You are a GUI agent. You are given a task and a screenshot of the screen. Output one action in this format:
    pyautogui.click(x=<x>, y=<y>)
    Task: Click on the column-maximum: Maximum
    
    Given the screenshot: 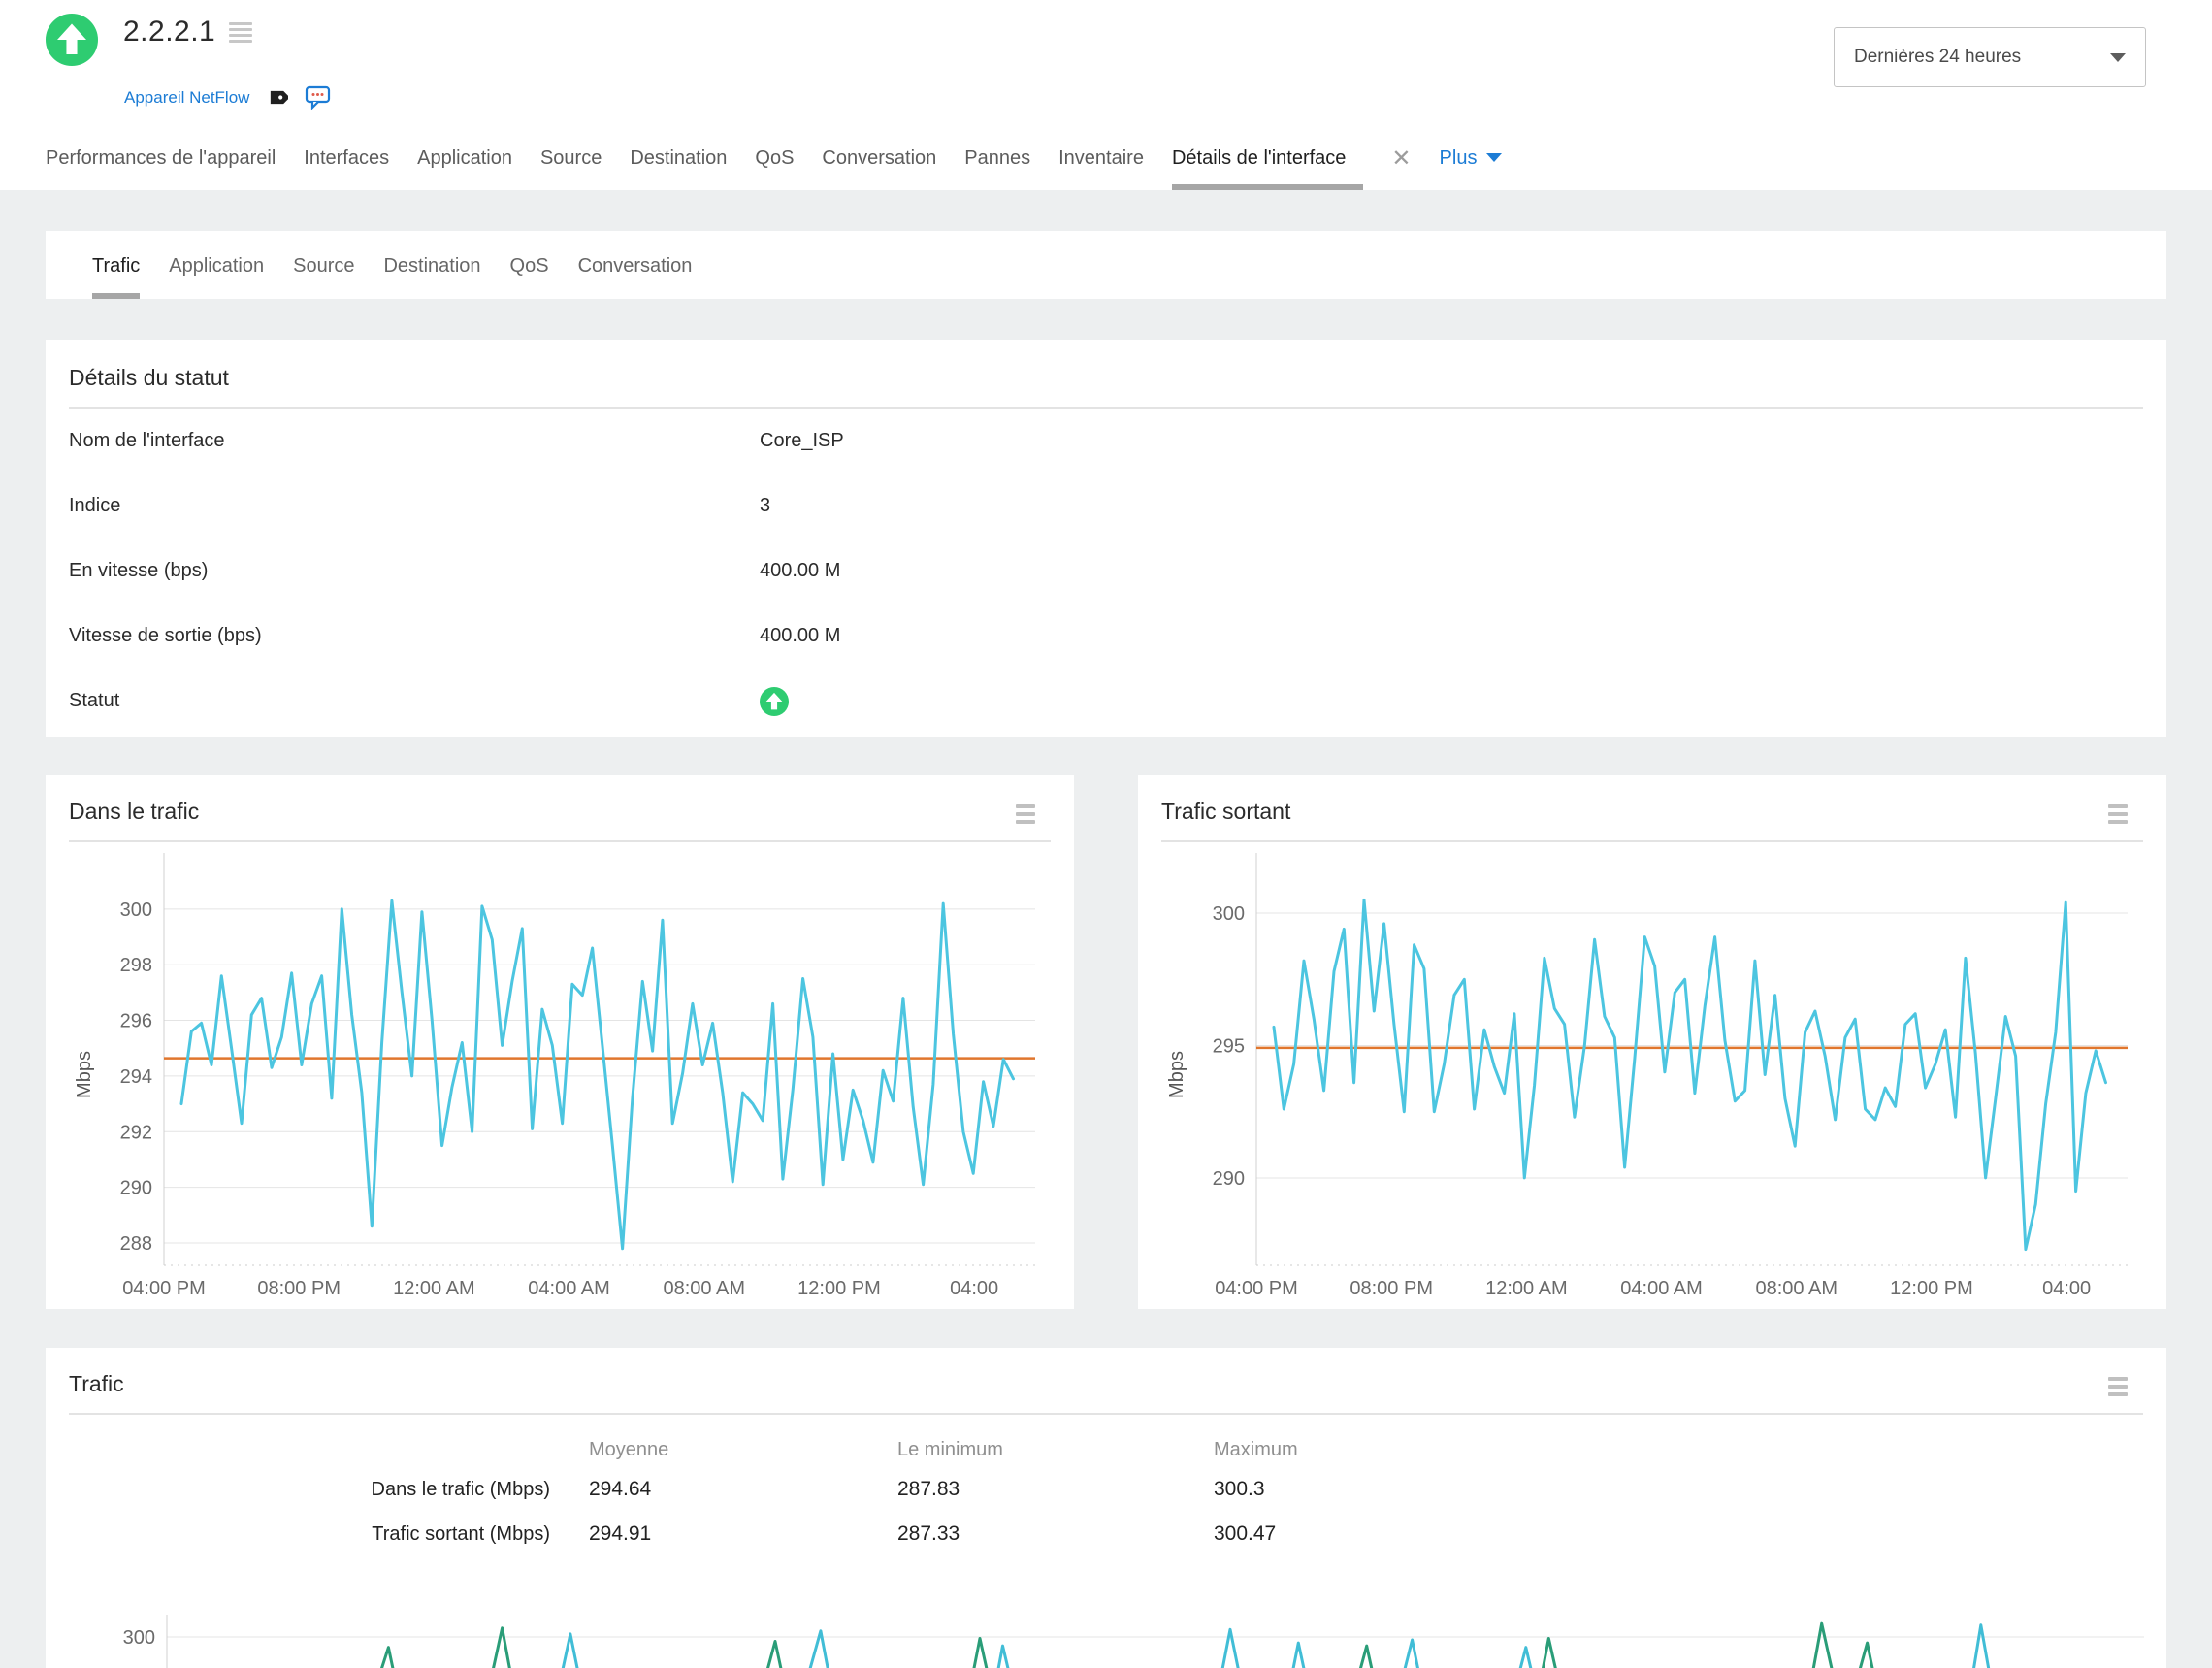 What is the action you would take?
    pyautogui.click(x=1256, y=1449)
    